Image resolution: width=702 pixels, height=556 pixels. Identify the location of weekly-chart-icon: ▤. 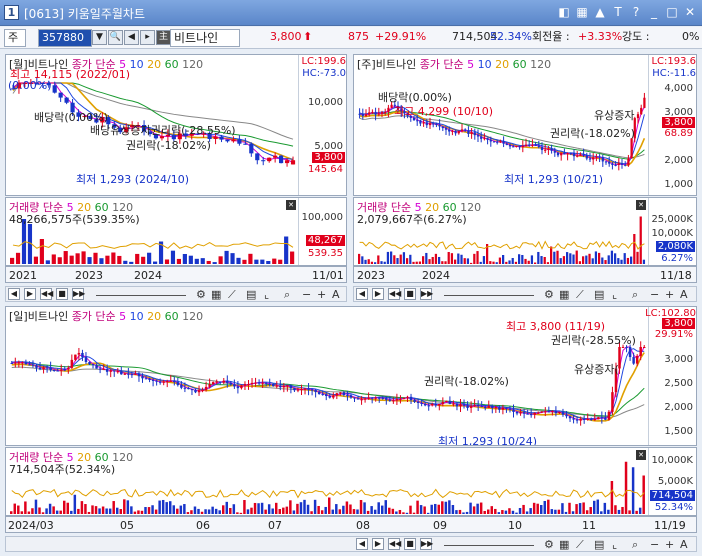
(599, 294).